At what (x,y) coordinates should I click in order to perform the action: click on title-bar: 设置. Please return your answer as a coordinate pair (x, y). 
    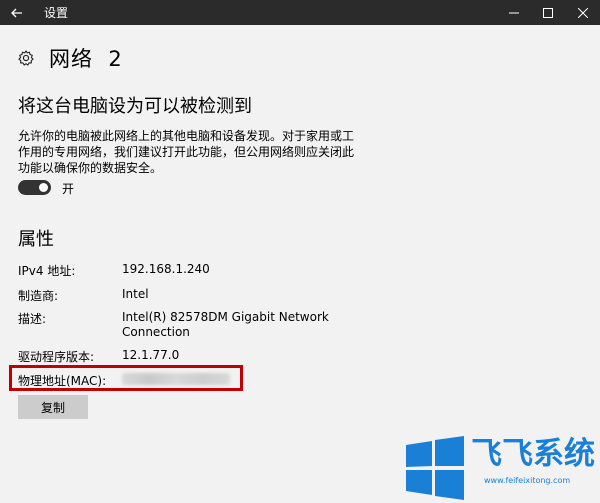
    Looking at the image, I should click on (300, 12).